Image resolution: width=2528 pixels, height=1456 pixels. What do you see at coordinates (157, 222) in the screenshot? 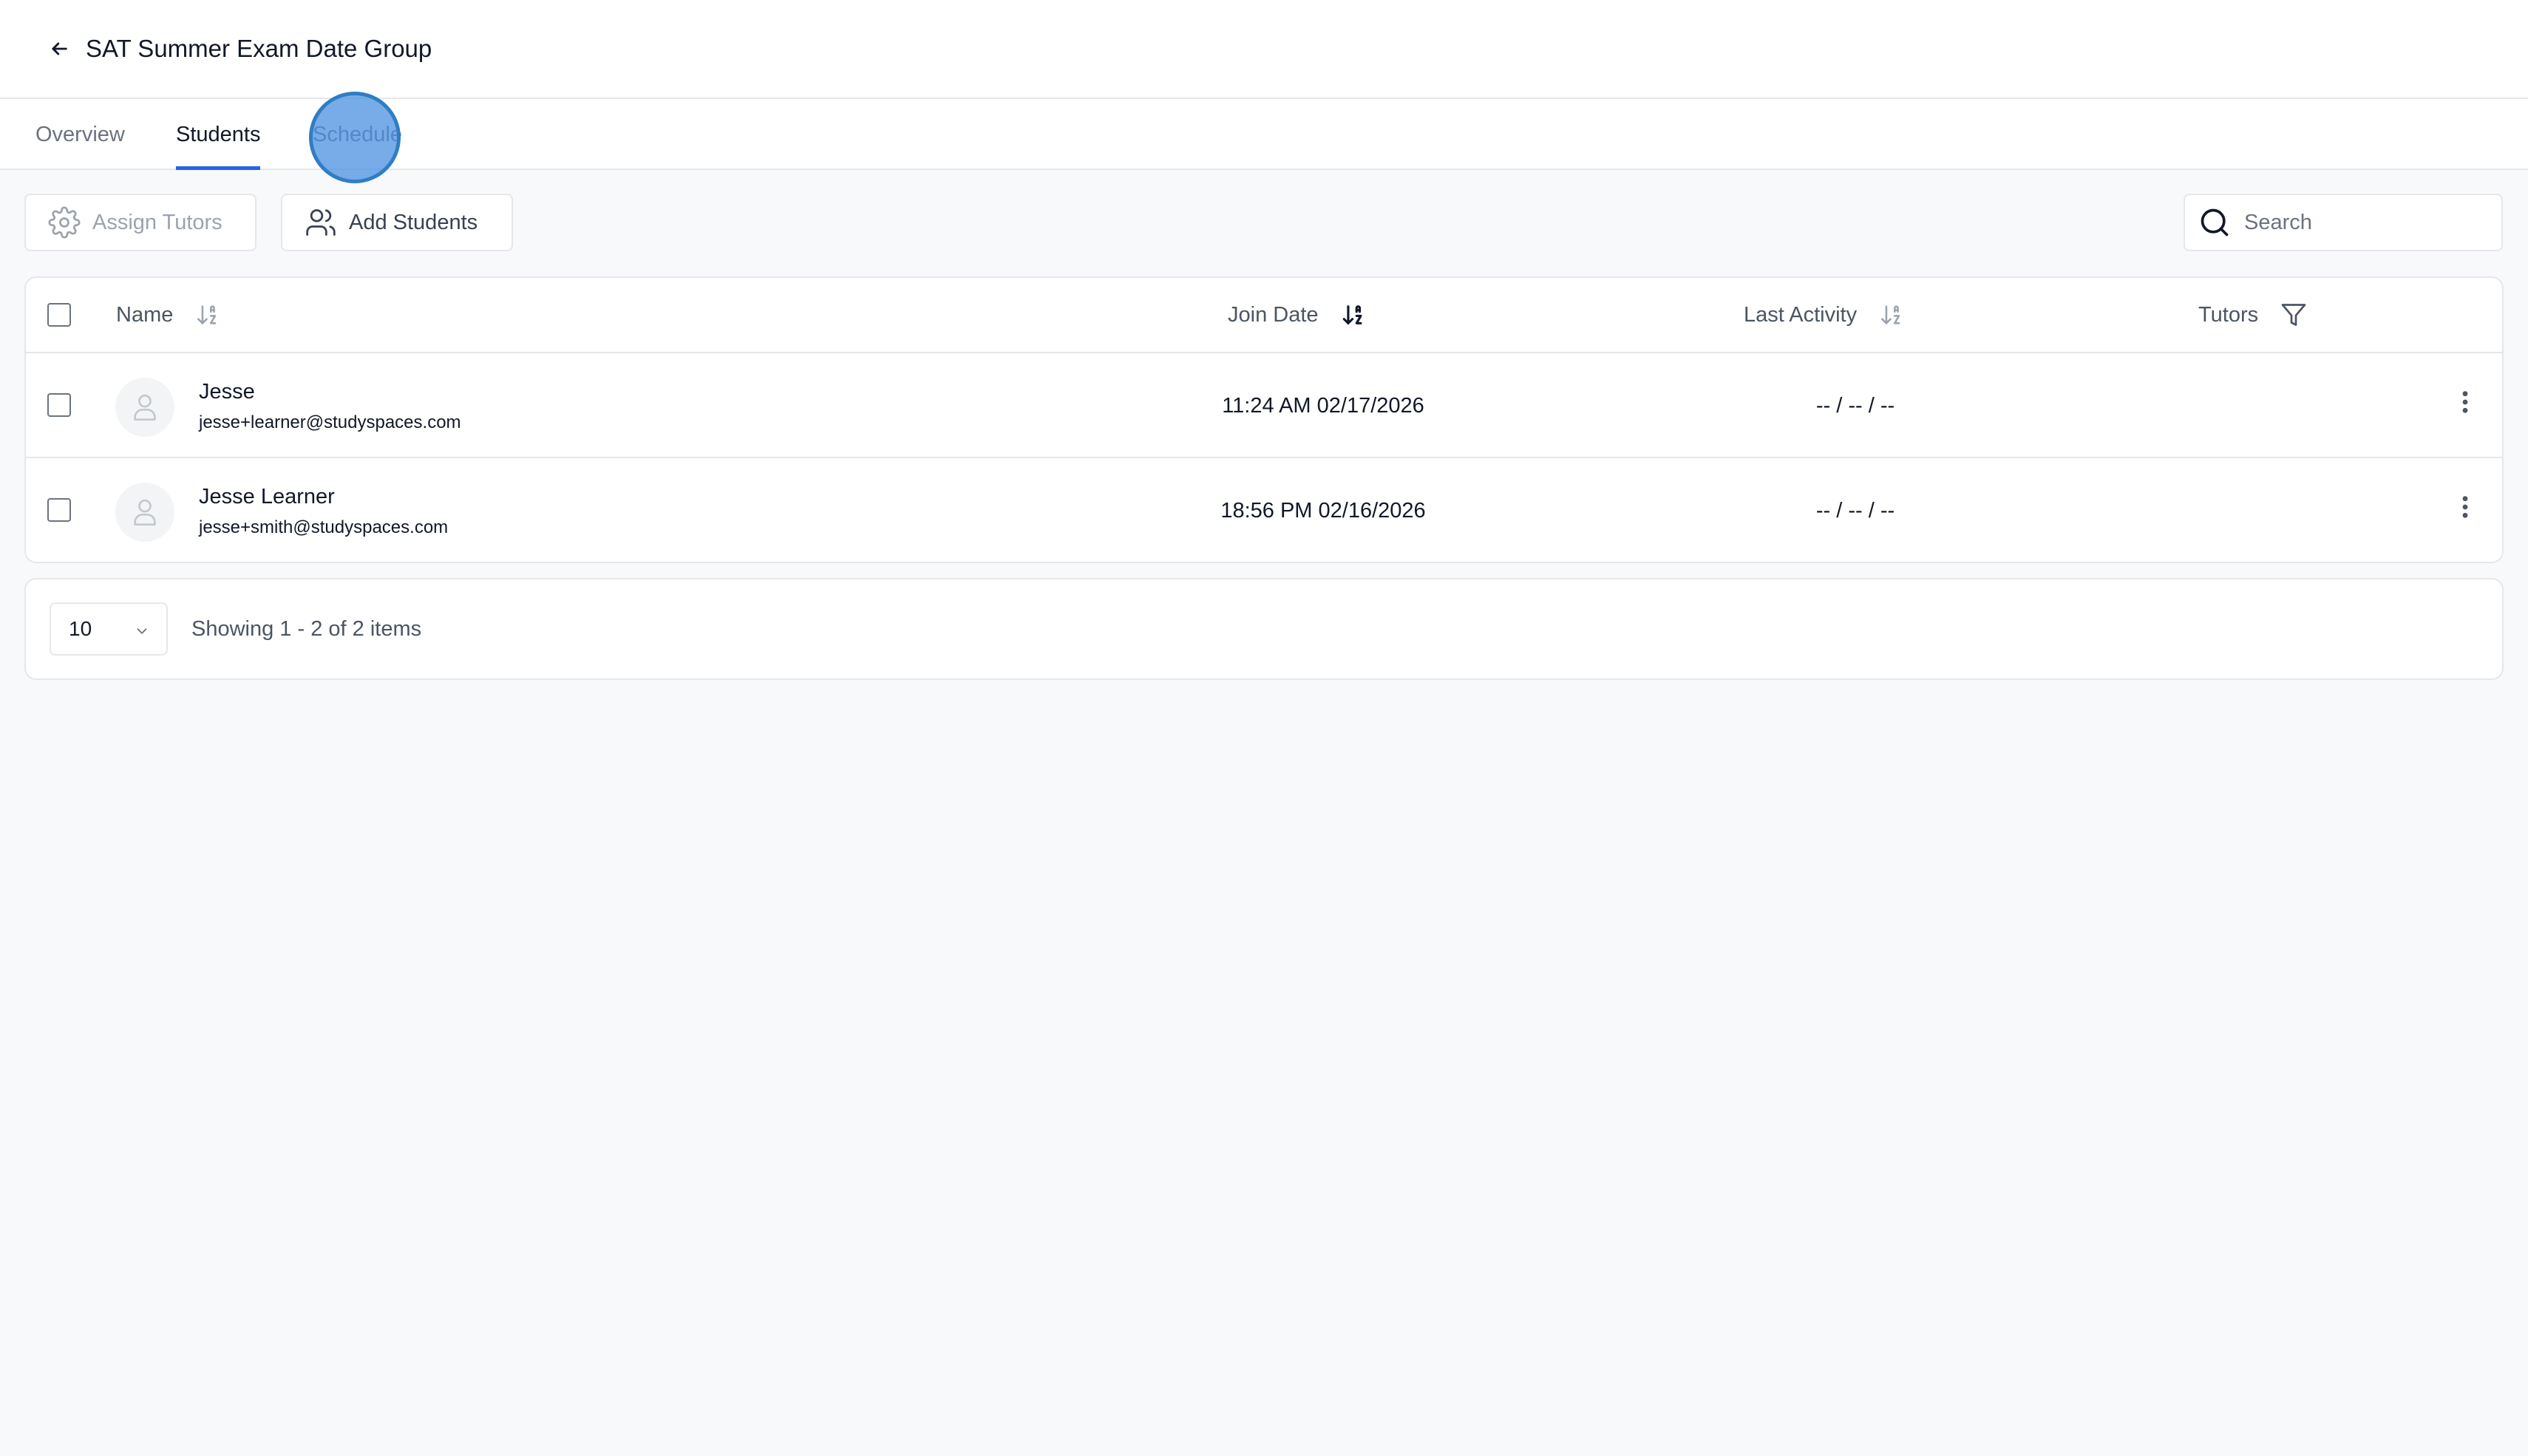
I see `assign-tutors-label: Assign Tutors` at bounding box center [157, 222].